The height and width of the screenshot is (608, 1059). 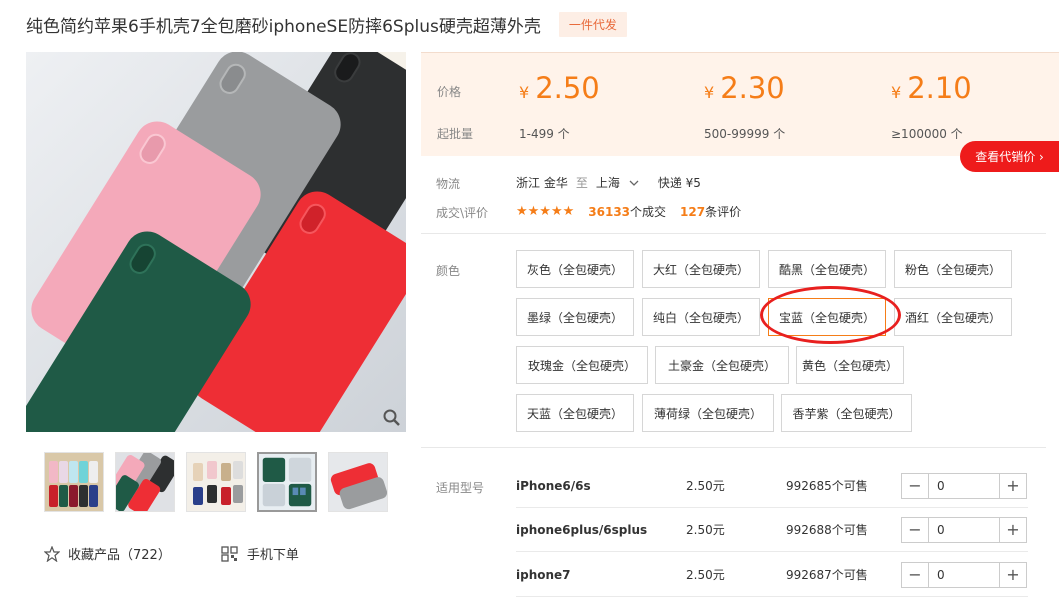 What do you see at coordinates (931, 88) in the screenshot?
I see `tier-3-price: ¥2.10` at bounding box center [931, 88].